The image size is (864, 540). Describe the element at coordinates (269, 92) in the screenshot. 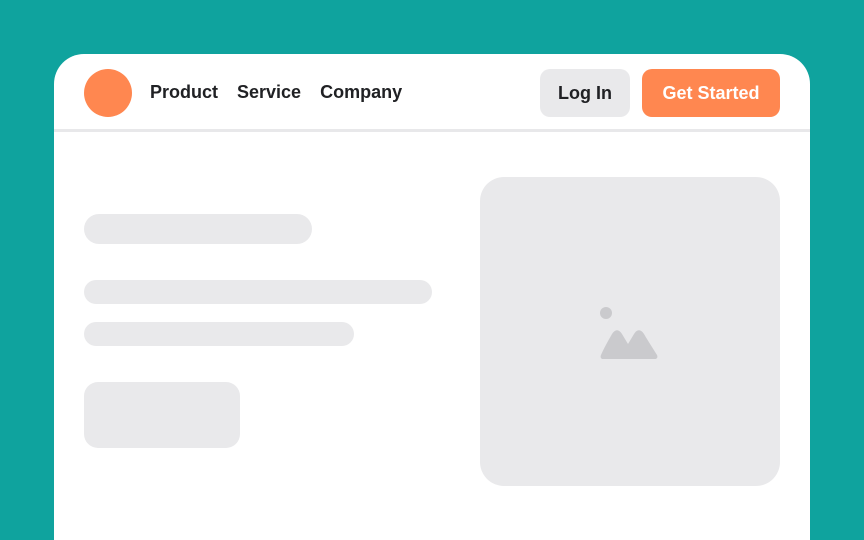

I see `nav-item-service: Service` at that location.